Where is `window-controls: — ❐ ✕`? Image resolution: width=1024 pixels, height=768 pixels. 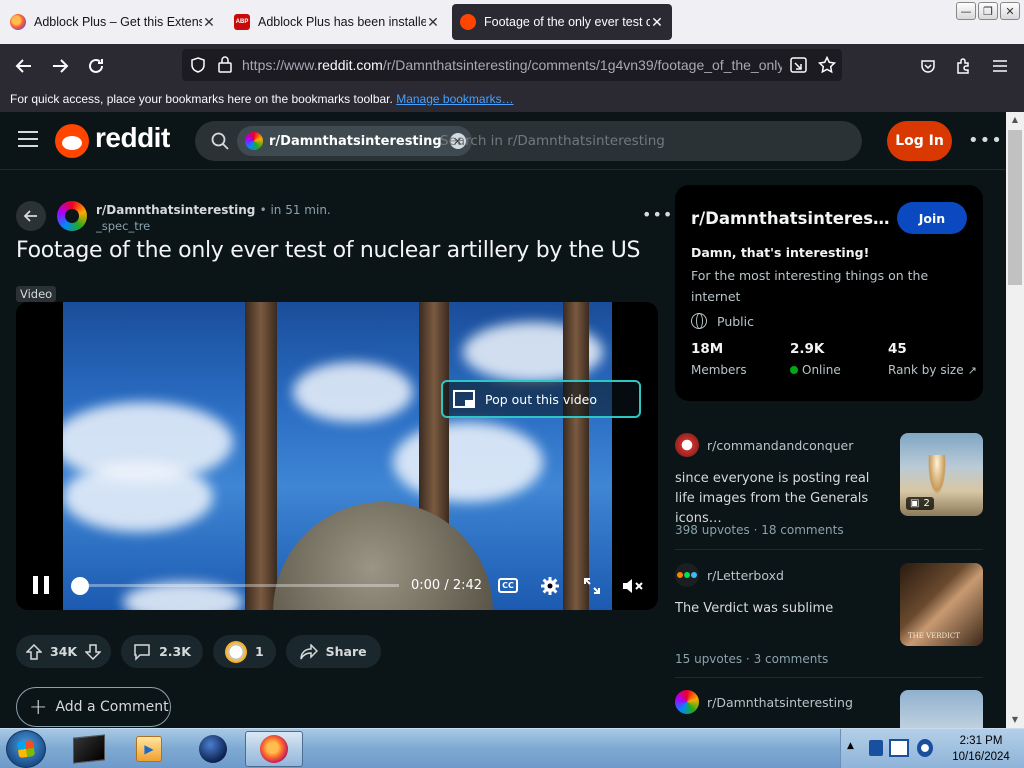 window-controls: — ❐ ✕ is located at coordinates (988, 11).